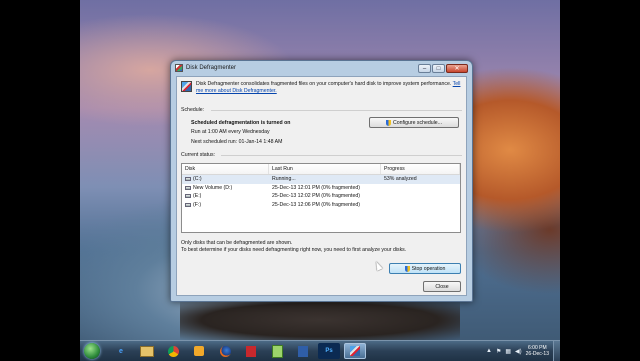 The height and width of the screenshot is (361, 640). Describe the element at coordinates (320, 320) in the screenshot. I see `wallpaper-rocks` at that location.